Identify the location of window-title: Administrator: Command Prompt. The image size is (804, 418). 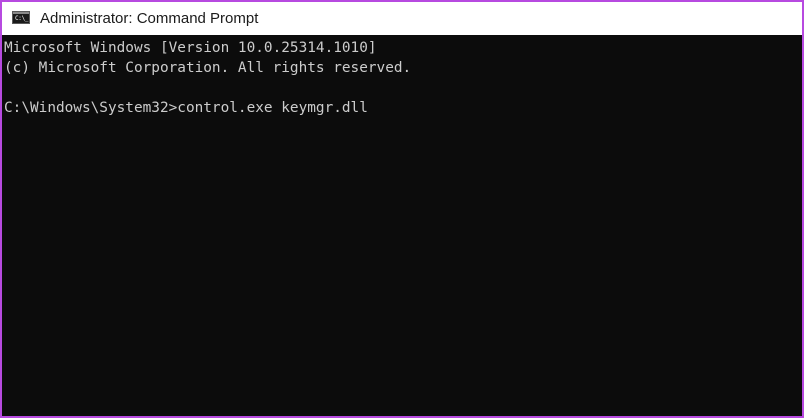
(149, 18).